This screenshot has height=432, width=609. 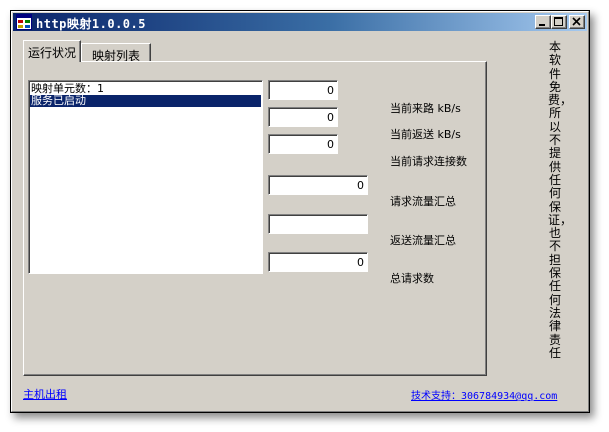 I want to click on tab-mapping-list: 映射列表, so click(x=116, y=53).